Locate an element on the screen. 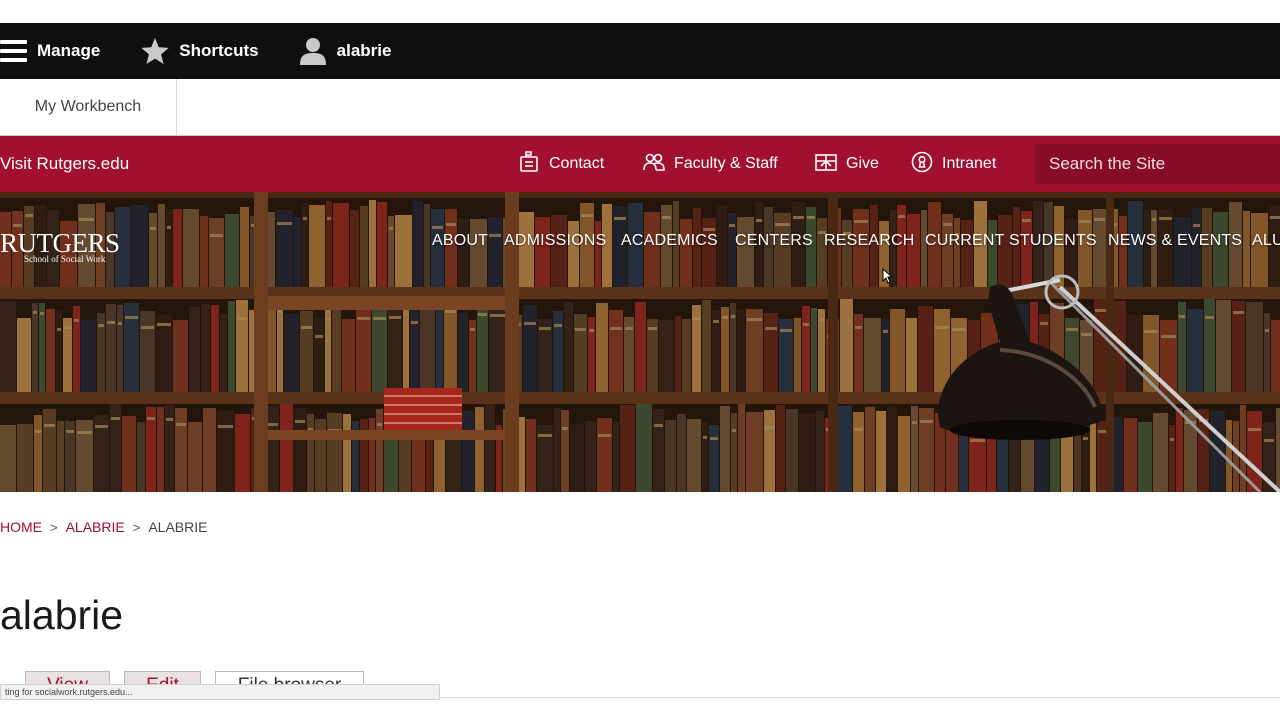 The image size is (1280, 720). user-icon is located at coordinates (313, 51).